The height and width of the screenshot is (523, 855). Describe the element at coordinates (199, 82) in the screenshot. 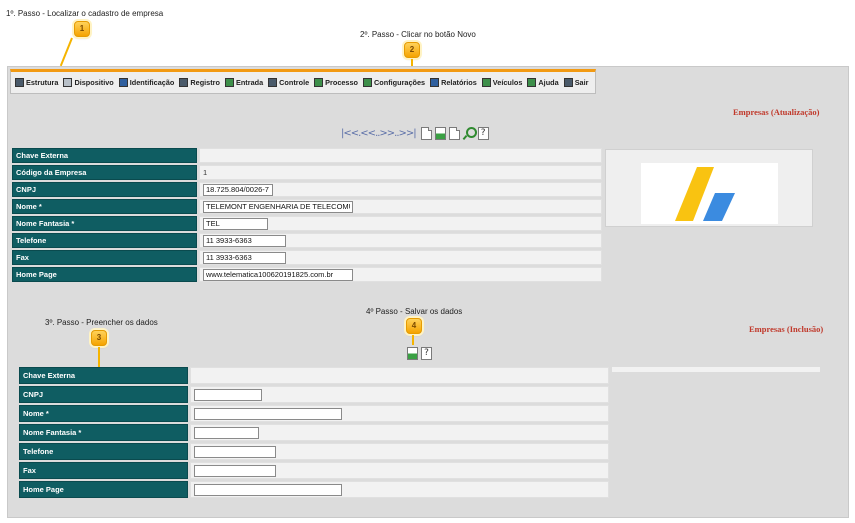

I see `menu-item-registro: Registro` at that location.